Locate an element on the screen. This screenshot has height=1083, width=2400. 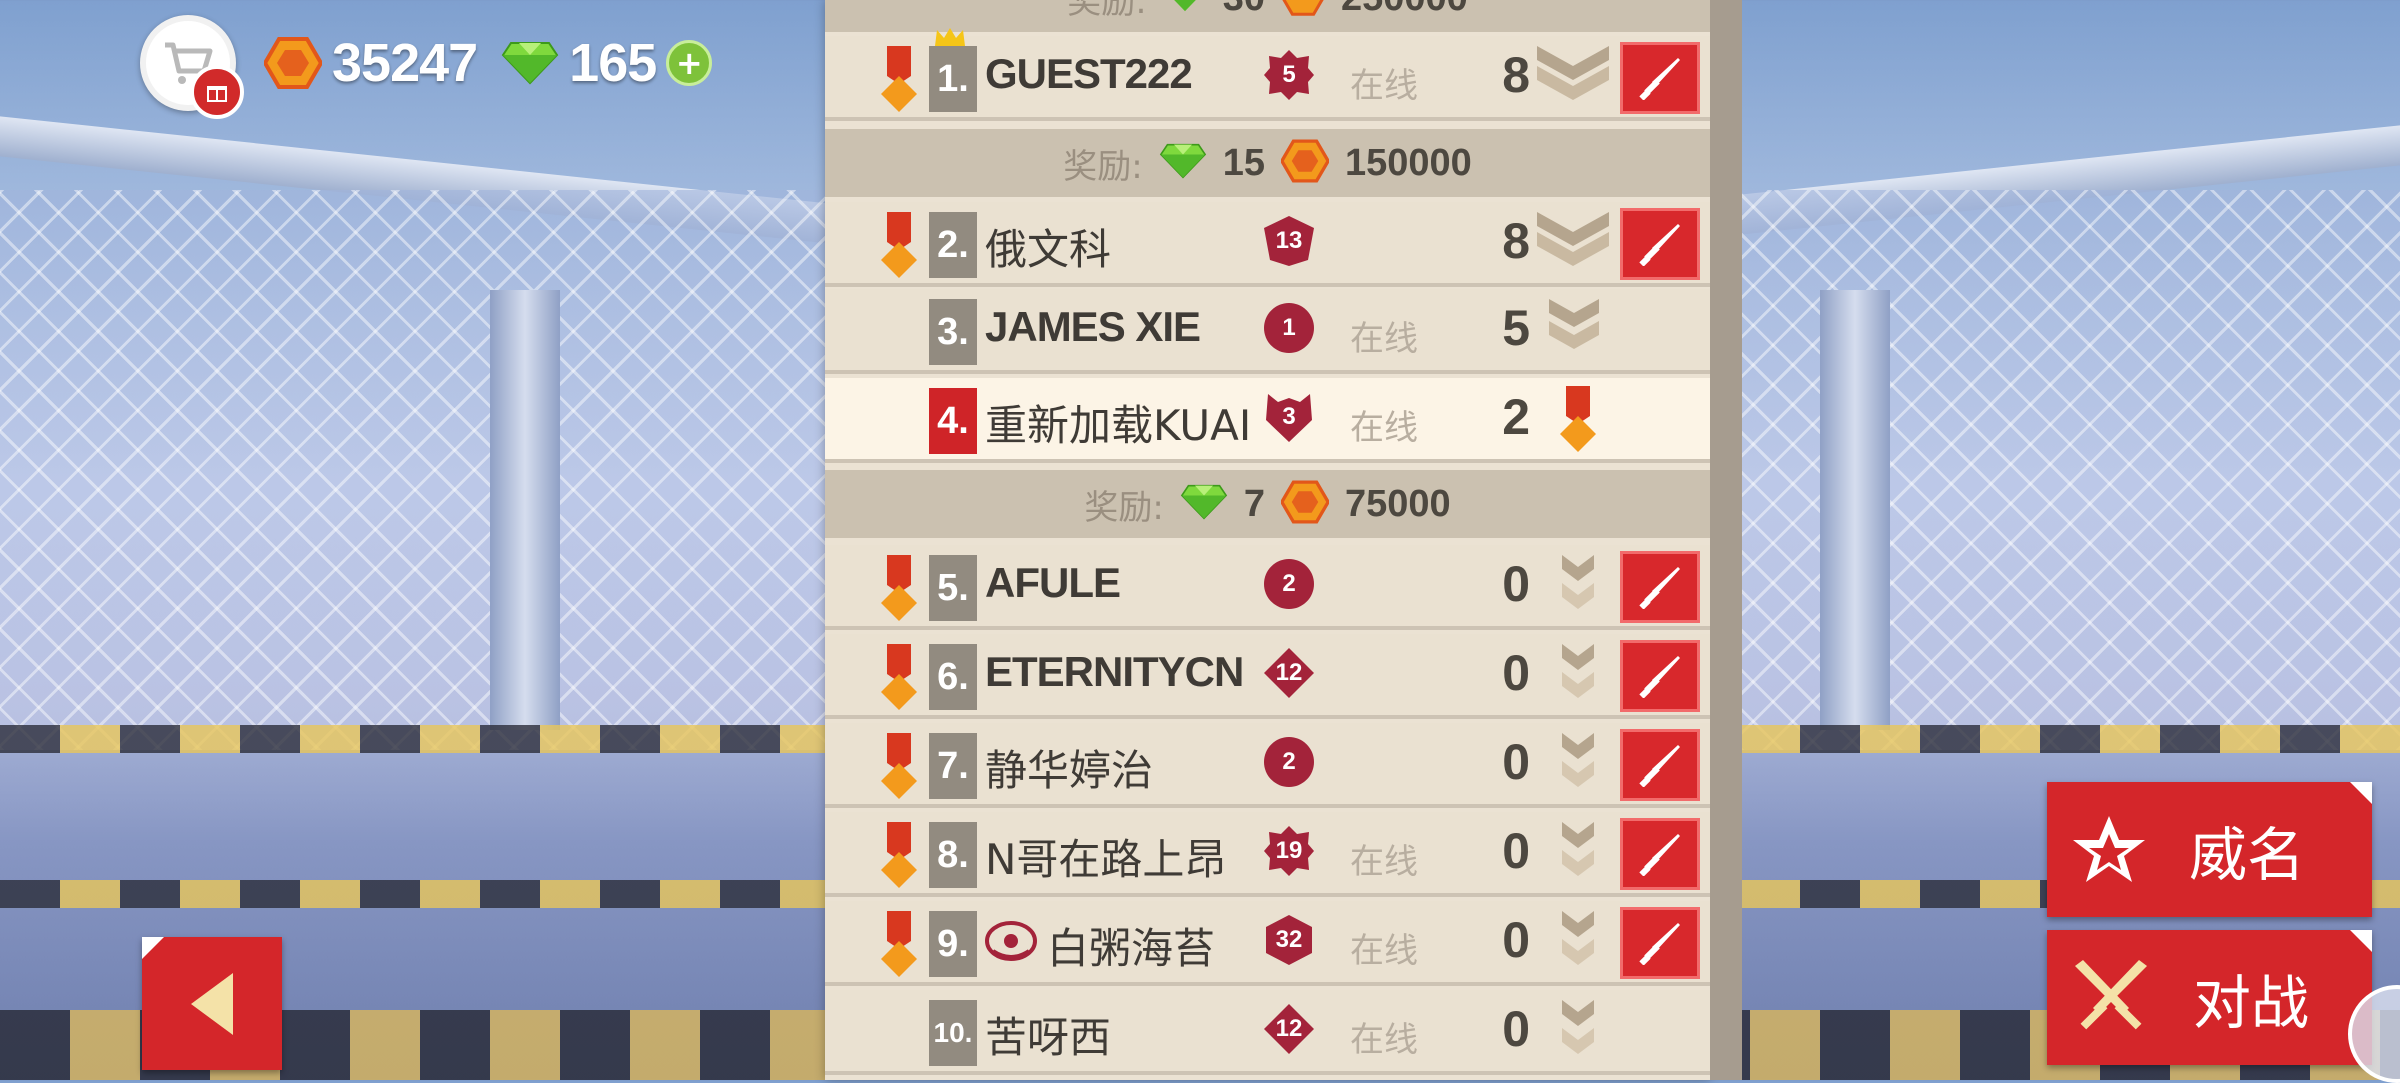
level-value: 12 is located at coordinates (1289, 672).